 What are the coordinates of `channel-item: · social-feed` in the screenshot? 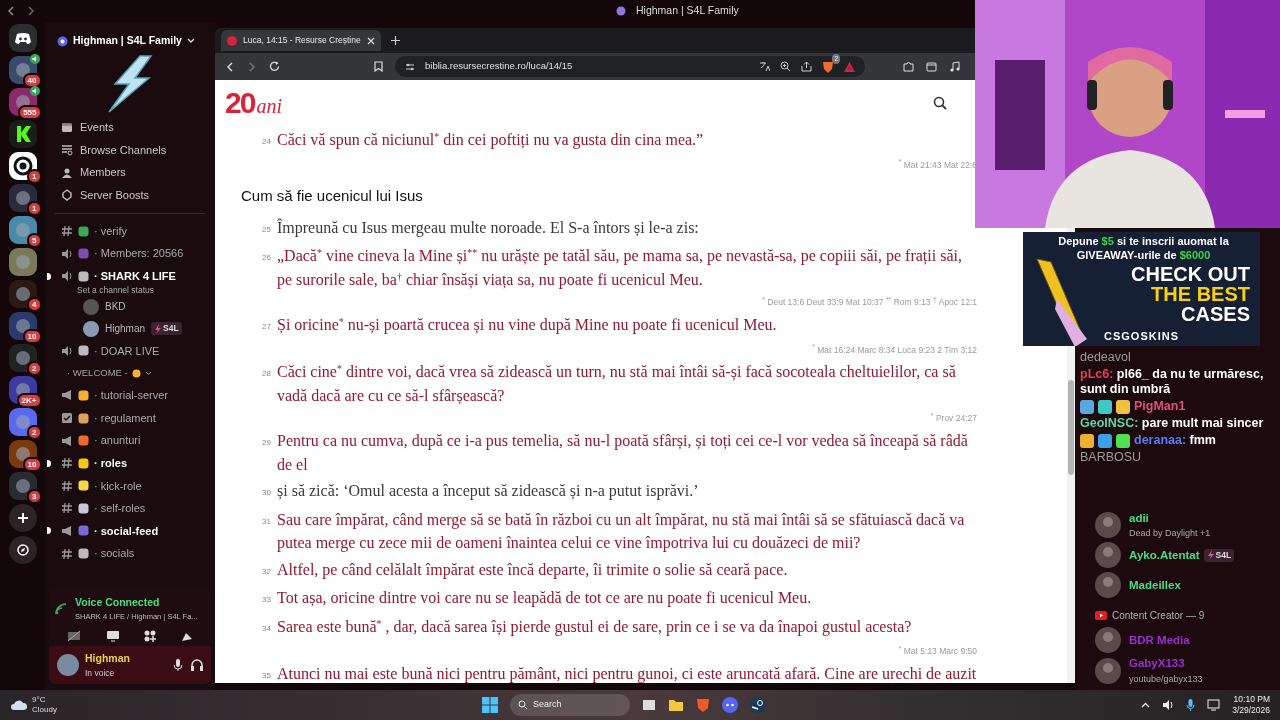 It's located at (130, 531).